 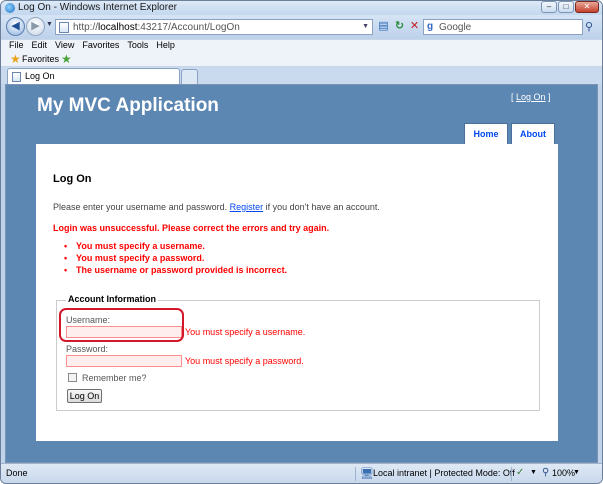 I want to click on favorites-star-icon: ★, so click(x=15, y=59).